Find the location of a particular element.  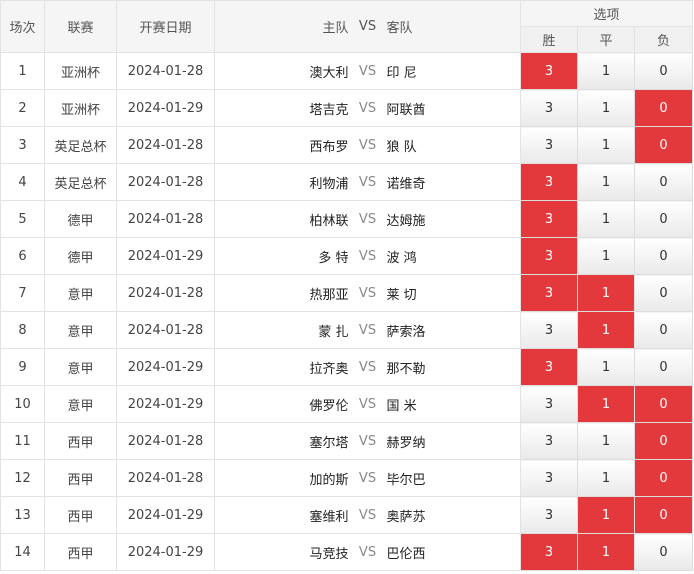

home-team: 塞维利 is located at coordinates (329, 517).